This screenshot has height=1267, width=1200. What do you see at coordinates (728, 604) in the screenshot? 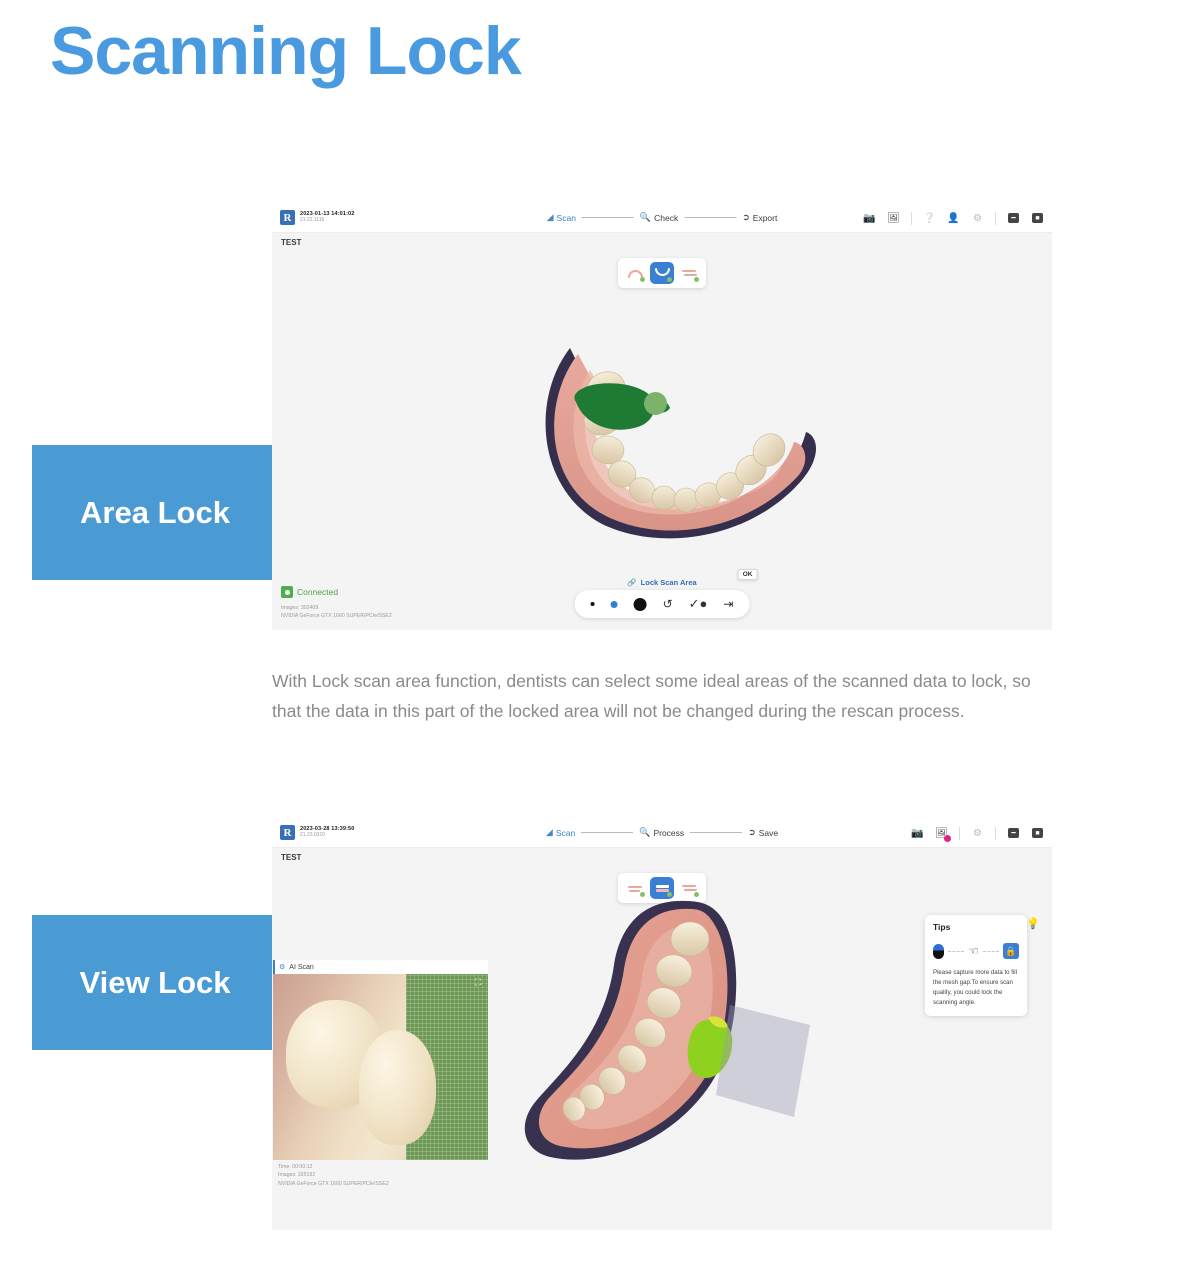
I see `exit-icon: ⇥` at bounding box center [728, 604].